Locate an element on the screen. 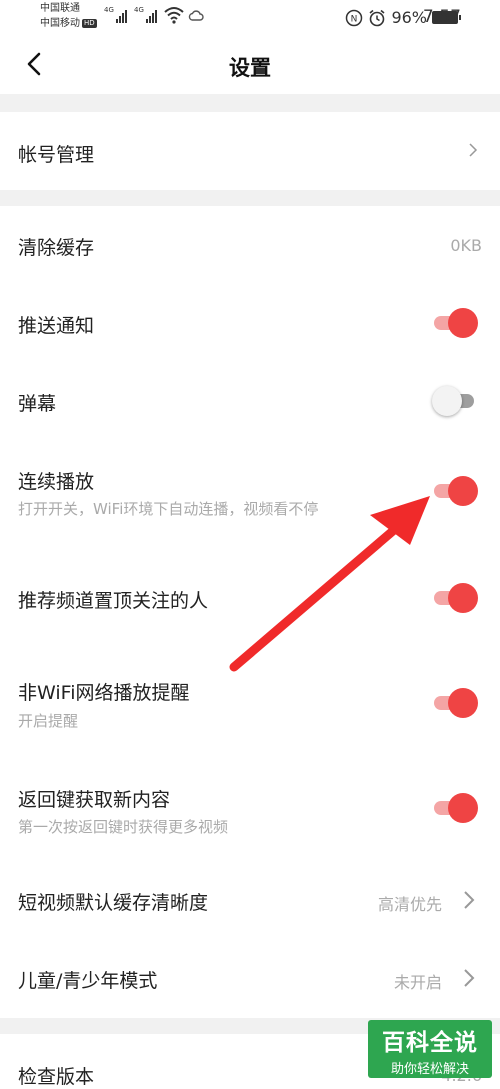 The image size is (500, 1089). setting-pin-followed-label: 推荐频道置顶关注的人 is located at coordinates (113, 601).